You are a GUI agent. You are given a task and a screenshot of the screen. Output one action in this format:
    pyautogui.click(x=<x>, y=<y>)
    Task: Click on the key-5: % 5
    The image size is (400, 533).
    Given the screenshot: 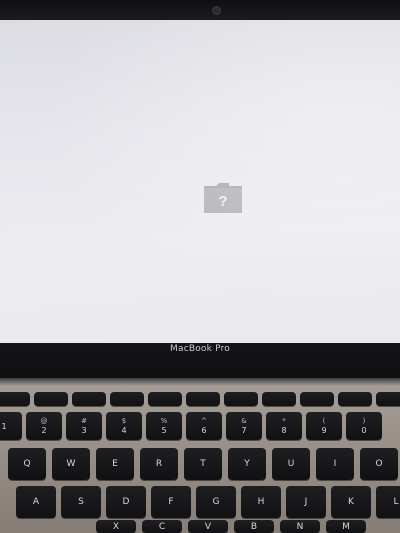 What is the action you would take?
    pyautogui.click(x=164, y=426)
    